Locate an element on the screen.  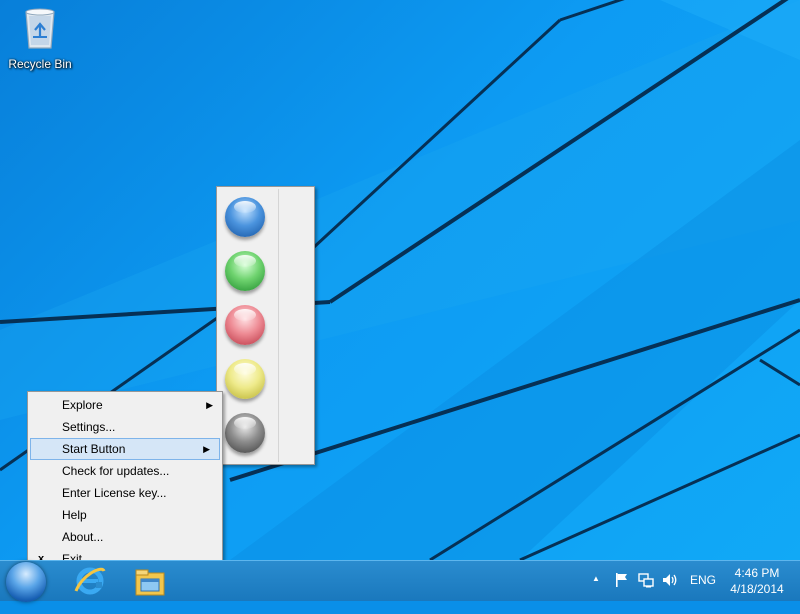
internet-explorer-icon is located at coordinates (90, 581).